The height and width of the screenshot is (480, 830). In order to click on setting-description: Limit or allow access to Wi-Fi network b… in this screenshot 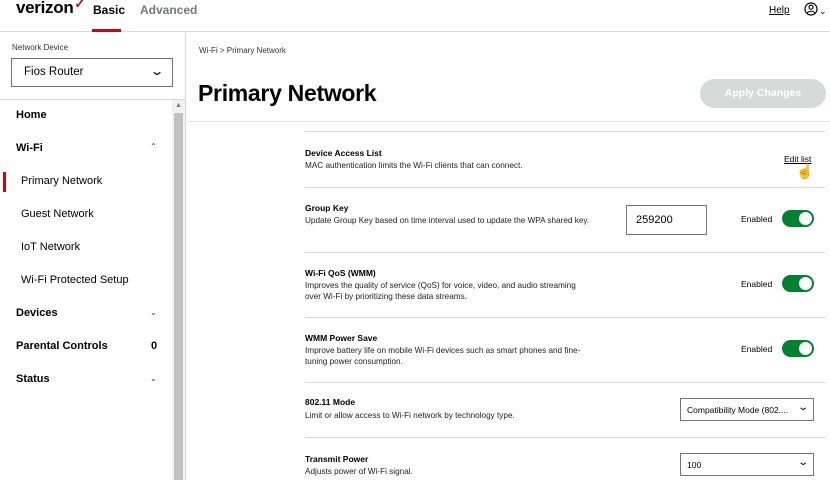, I will do `click(410, 415)`.